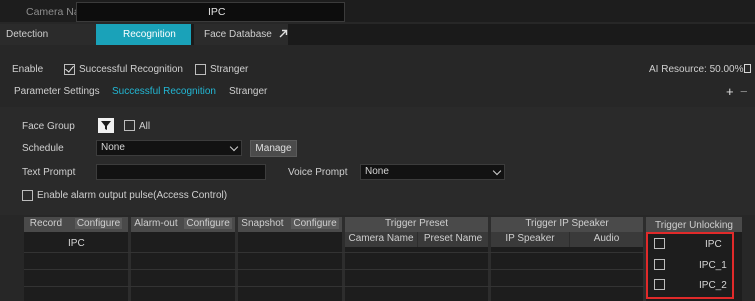 Image resolution: width=755 pixels, height=301 pixels. What do you see at coordinates (416, 224) in the screenshot?
I see `trigger-preset-header: Trigger Preset` at bounding box center [416, 224].